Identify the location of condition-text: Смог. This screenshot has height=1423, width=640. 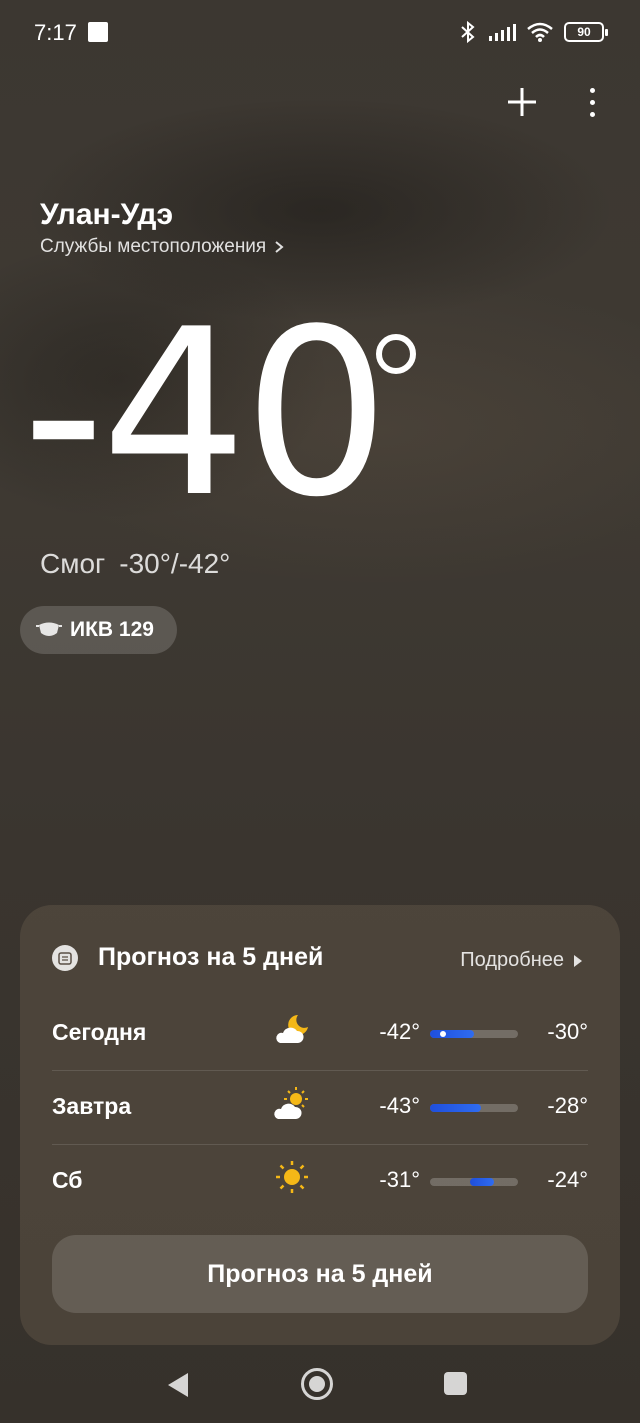
(73, 563).